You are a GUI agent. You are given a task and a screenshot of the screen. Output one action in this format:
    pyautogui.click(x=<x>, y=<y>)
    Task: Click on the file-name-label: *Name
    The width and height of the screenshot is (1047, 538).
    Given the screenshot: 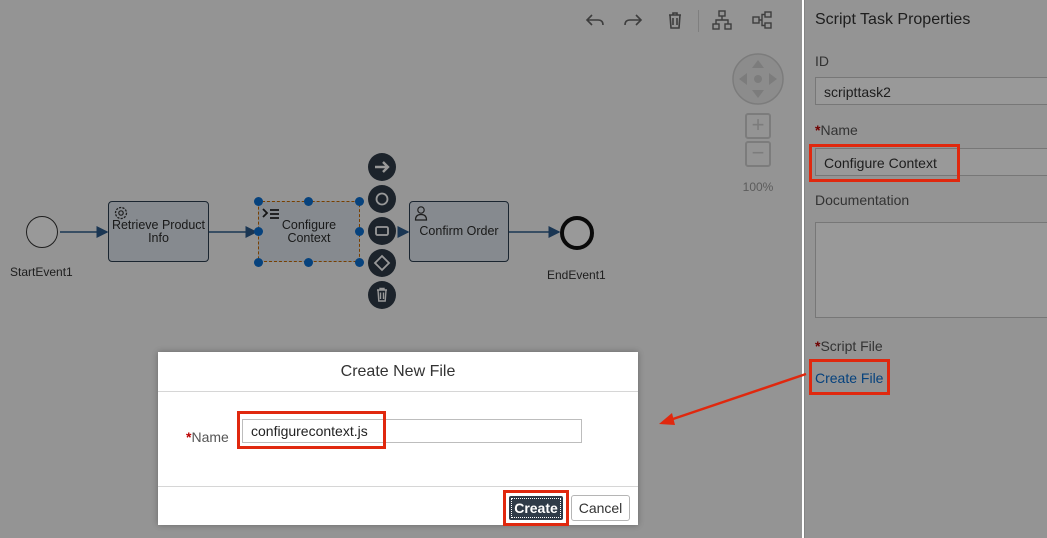 What is the action you would take?
    pyautogui.click(x=207, y=437)
    